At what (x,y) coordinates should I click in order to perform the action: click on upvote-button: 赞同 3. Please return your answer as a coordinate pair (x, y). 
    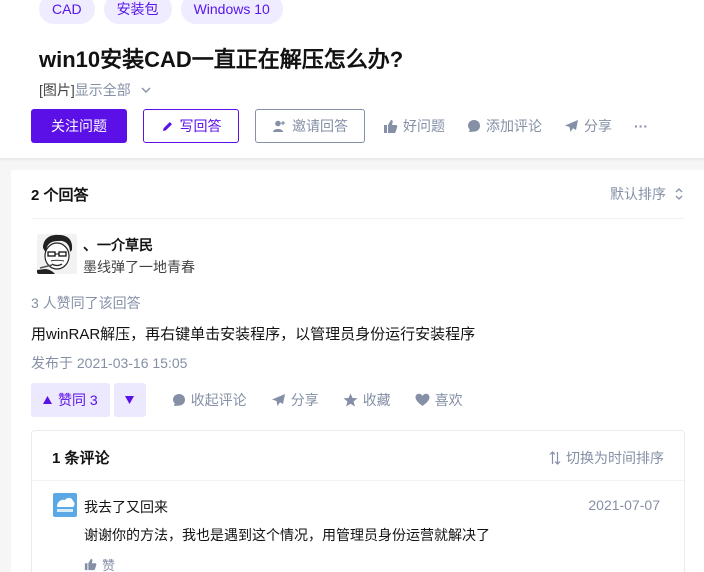
    Looking at the image, I should click on (70, 400).